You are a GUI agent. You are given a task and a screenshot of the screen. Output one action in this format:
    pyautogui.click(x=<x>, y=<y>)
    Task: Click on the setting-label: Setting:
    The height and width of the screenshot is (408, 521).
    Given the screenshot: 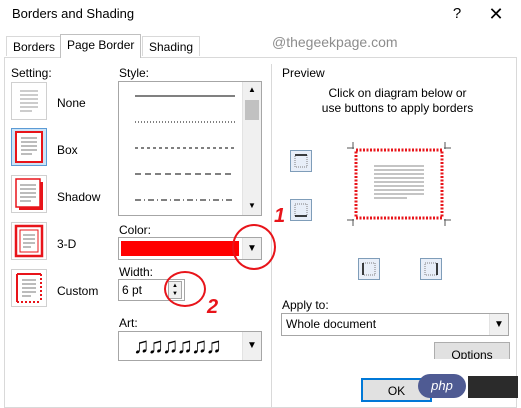 What is the action you would take?
    pyautogui.click(x=31, y=73)
    